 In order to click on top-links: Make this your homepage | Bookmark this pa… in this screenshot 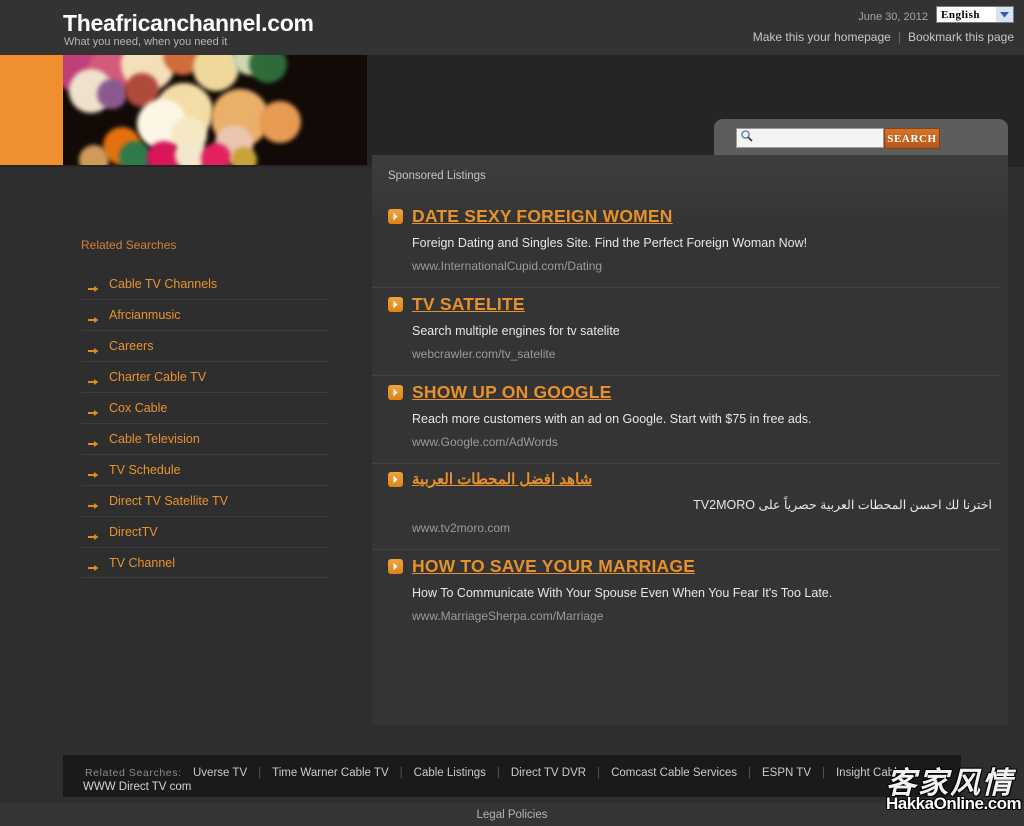, I will do `click(883, 37)`.